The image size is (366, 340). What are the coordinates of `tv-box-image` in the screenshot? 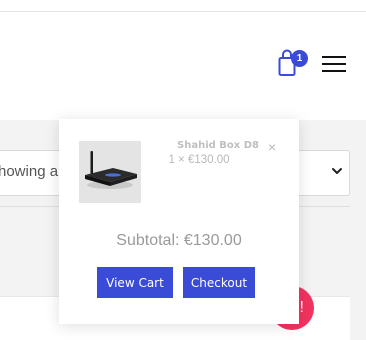 It's located at (110, 172).